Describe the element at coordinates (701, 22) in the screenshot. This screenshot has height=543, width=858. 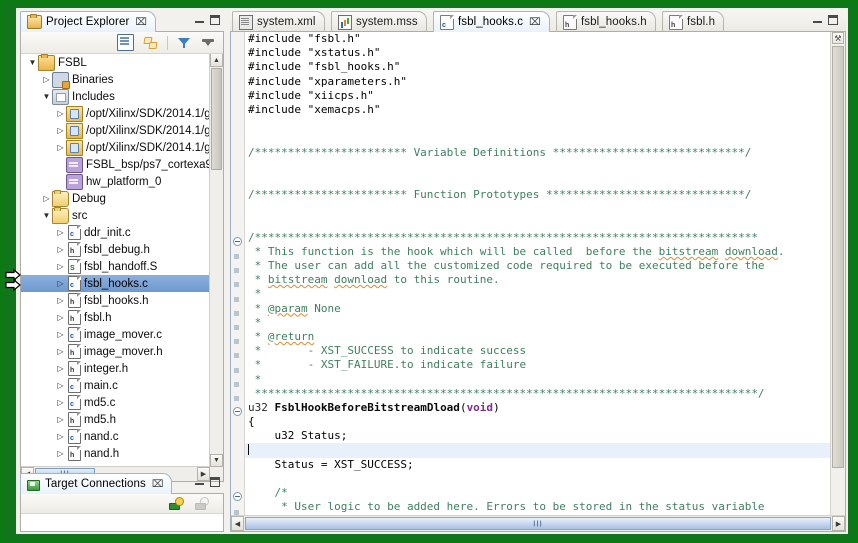
I see `editor-tab-label: fsbl.h` at that location.